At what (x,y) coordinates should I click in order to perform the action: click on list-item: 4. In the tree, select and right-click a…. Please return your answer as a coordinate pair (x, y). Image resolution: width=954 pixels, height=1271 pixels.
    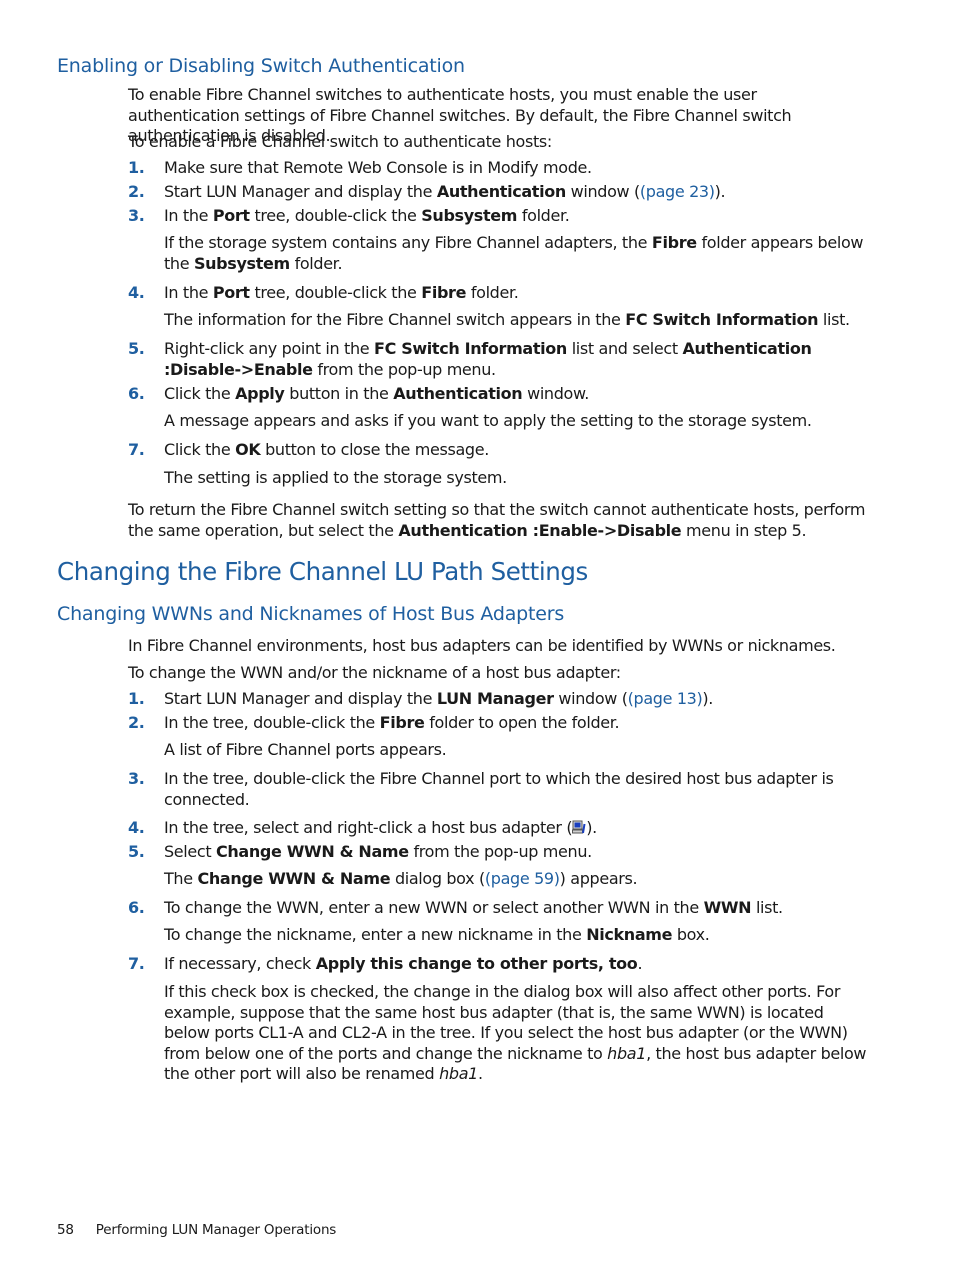
    Looking at the image, I should click on (498, 828).